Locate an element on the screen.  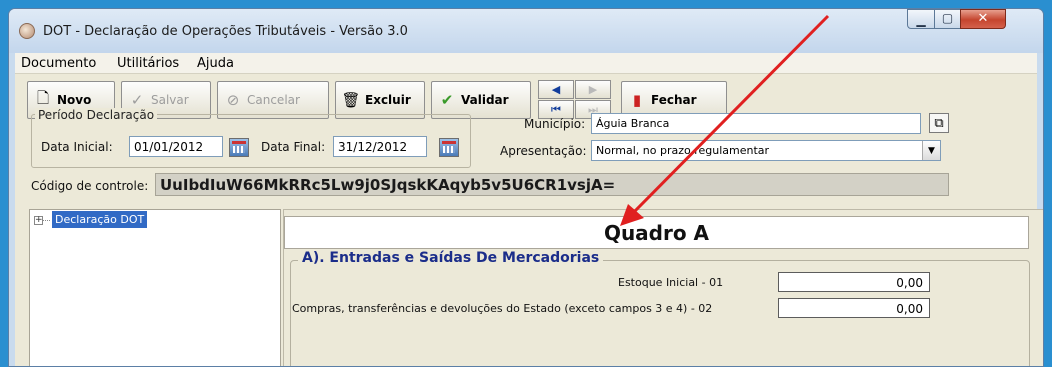
minimize-button: ▁ is located at coordinates (921, 19).